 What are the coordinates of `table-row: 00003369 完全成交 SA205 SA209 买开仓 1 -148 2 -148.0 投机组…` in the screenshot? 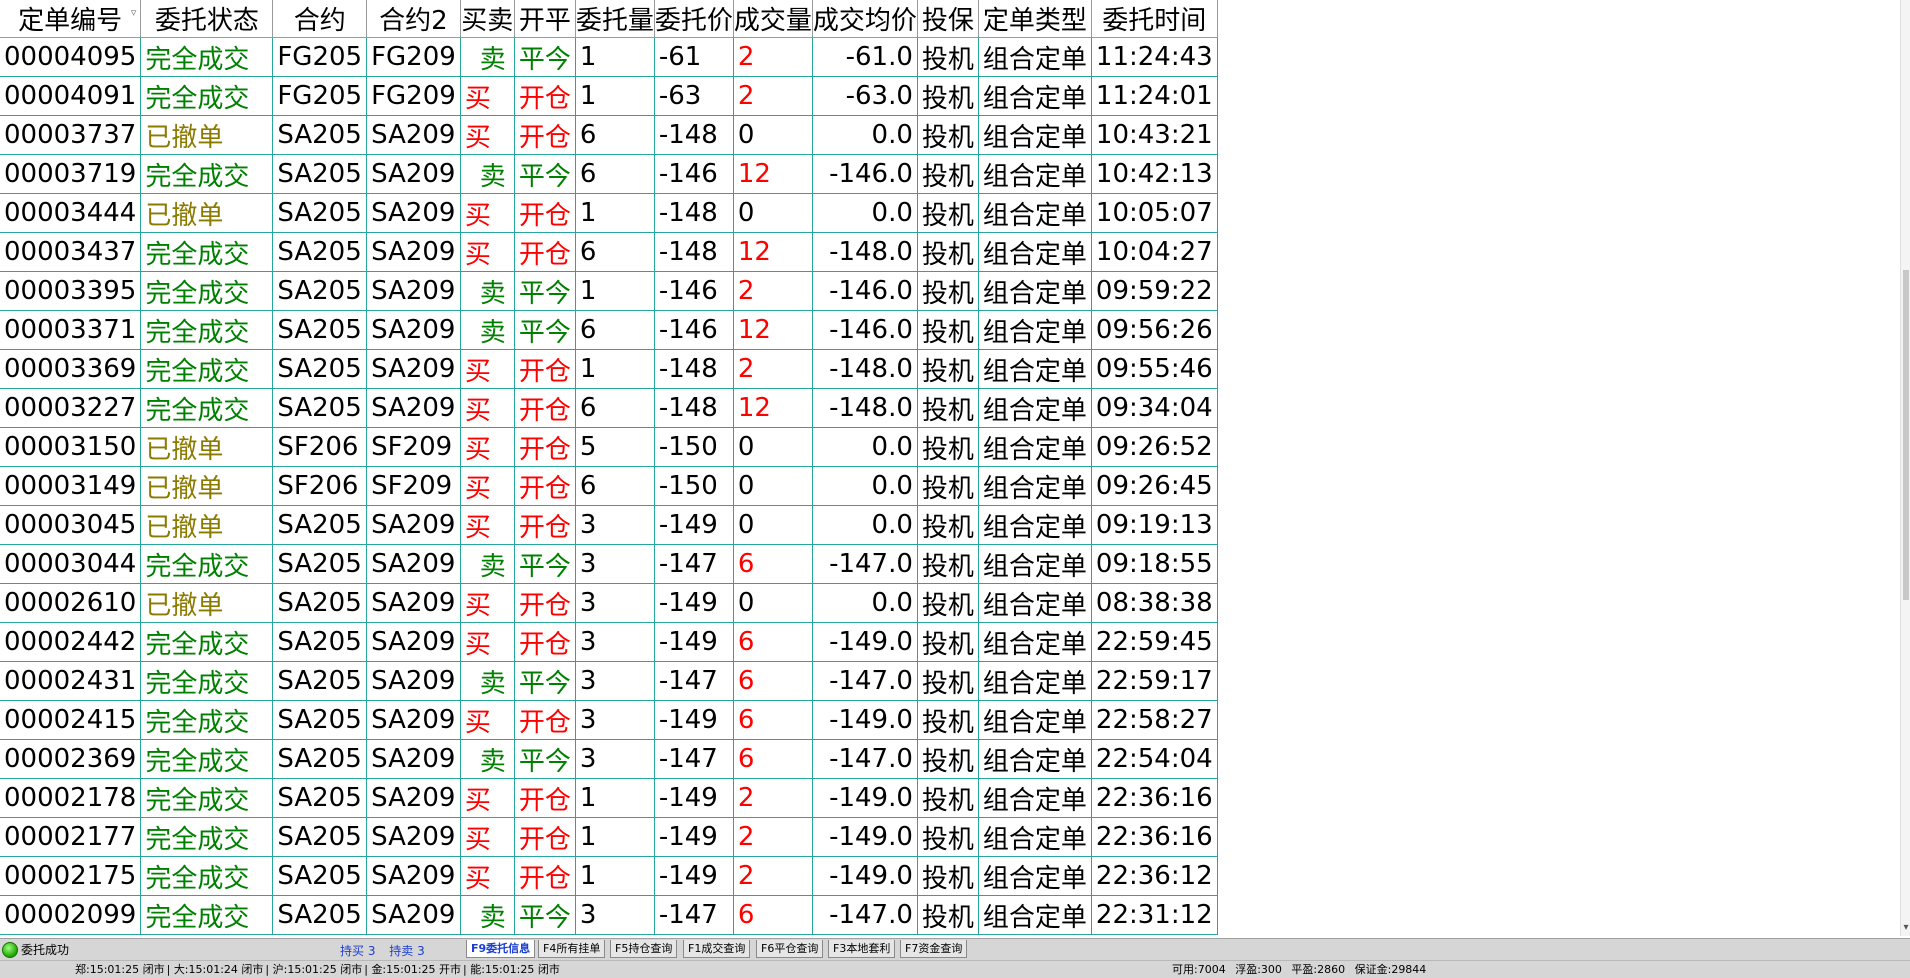 It's located at (609, 369).